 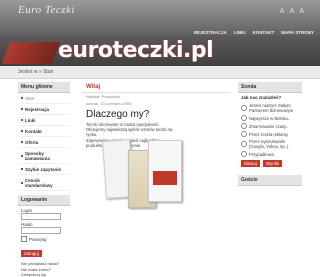 What do you see at coordinates (103, 96) in the screenshot?
I see `article-author: Napisał: Pracownik` at bounding box center [103, 96].